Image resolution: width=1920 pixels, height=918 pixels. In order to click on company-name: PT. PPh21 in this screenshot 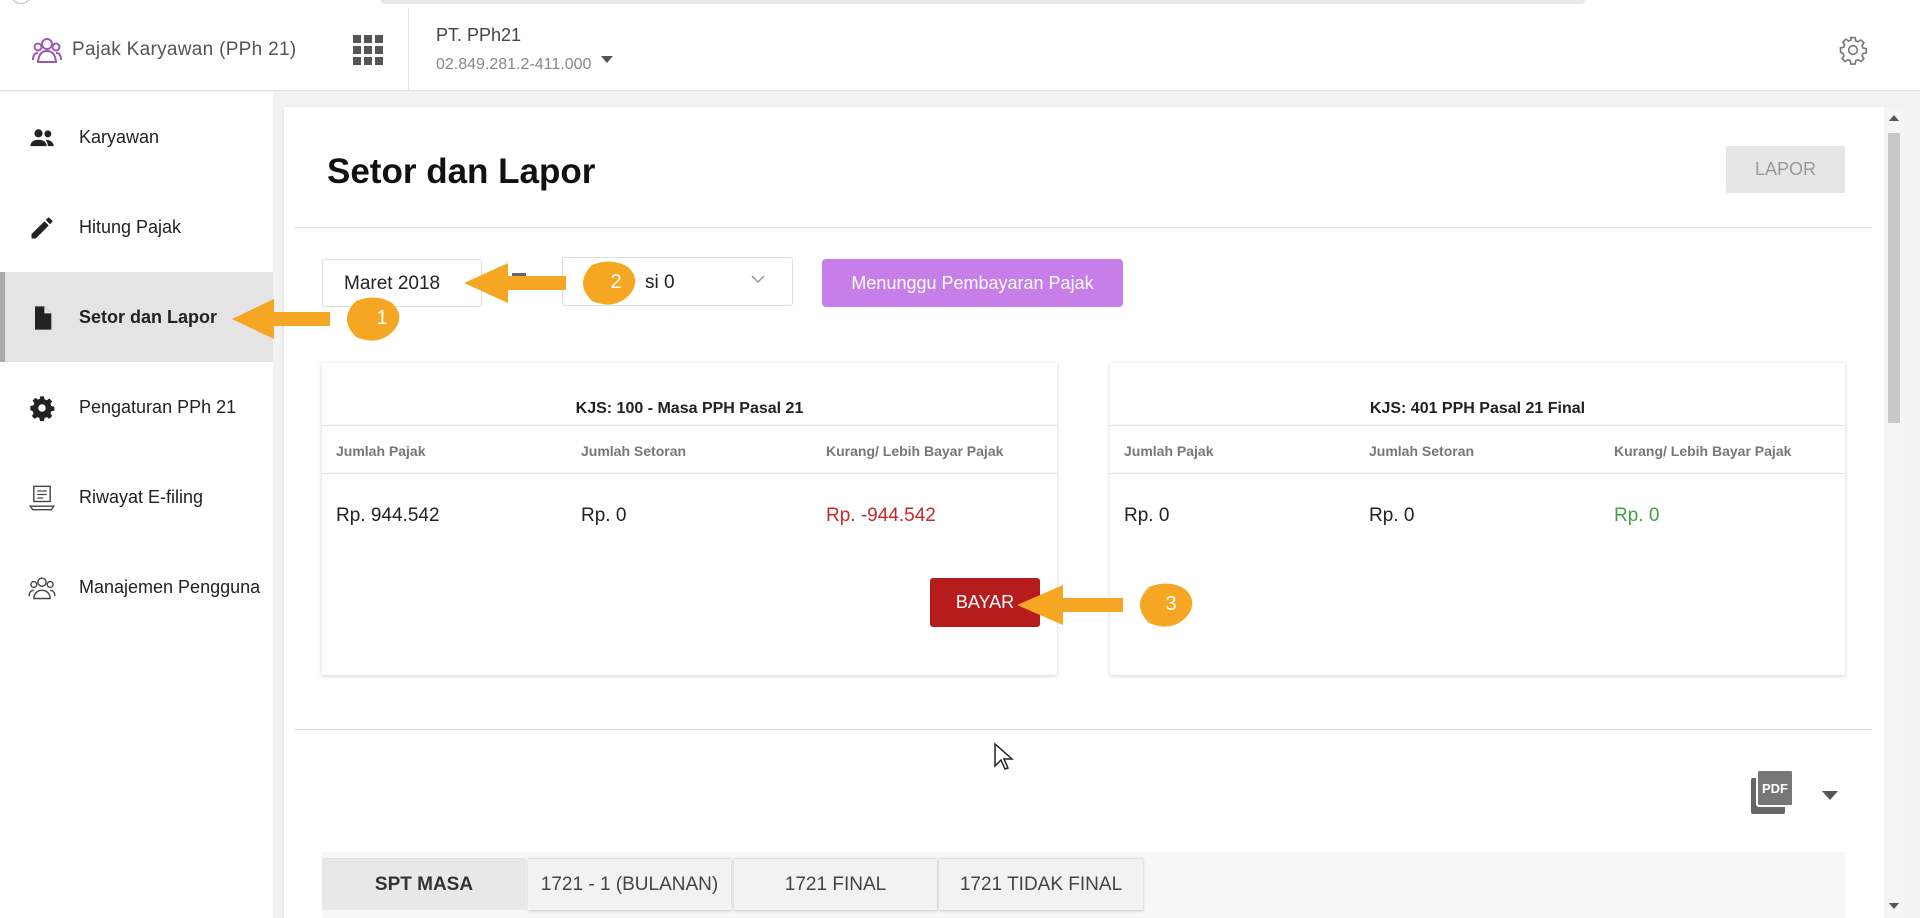, I will do `click(479, 35)`.